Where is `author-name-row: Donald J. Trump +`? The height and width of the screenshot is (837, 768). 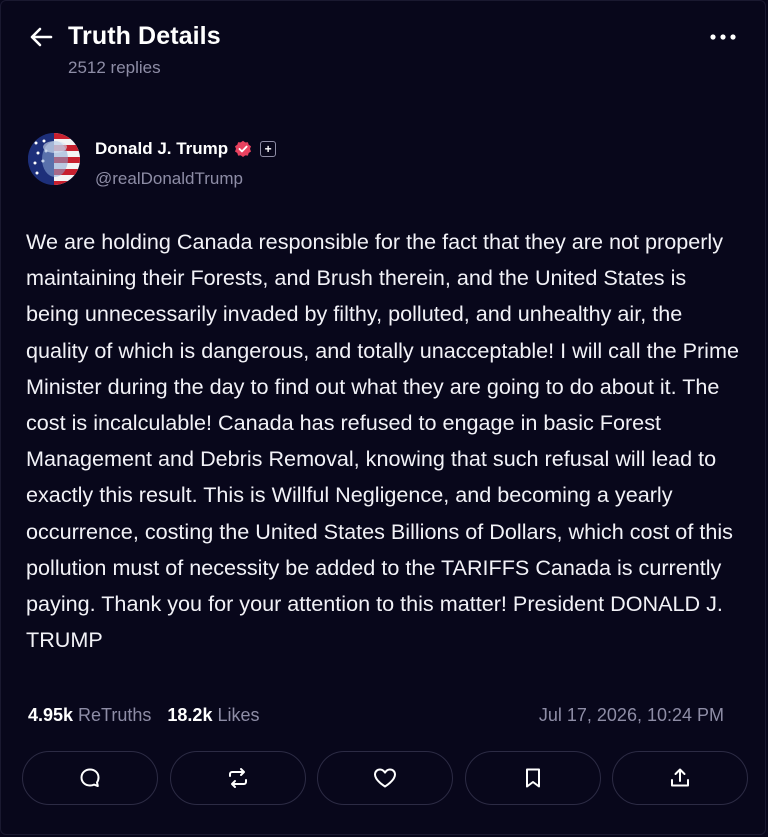 author-name-row: Donald J. Trump + is located at coordinates (186, 149).